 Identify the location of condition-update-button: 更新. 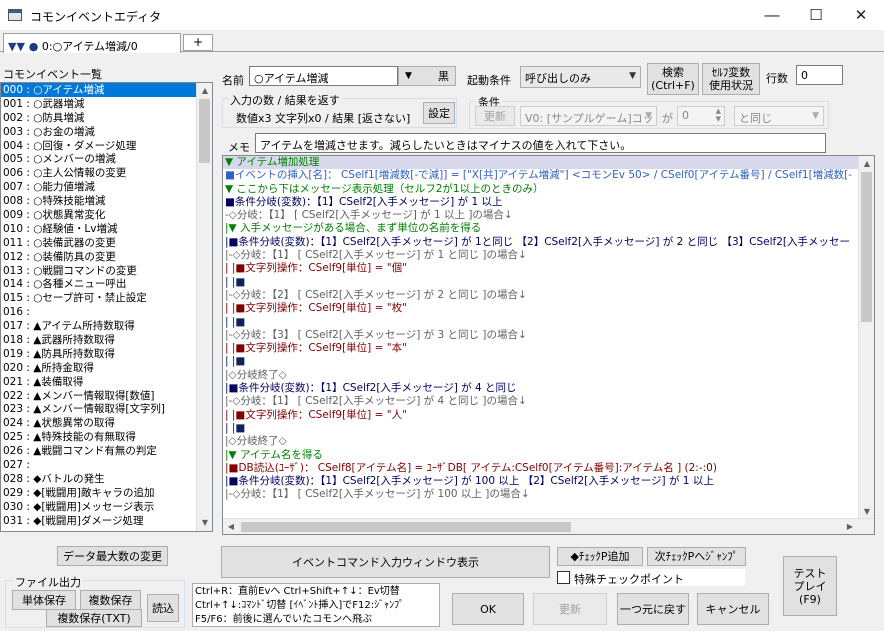
(495, 116).